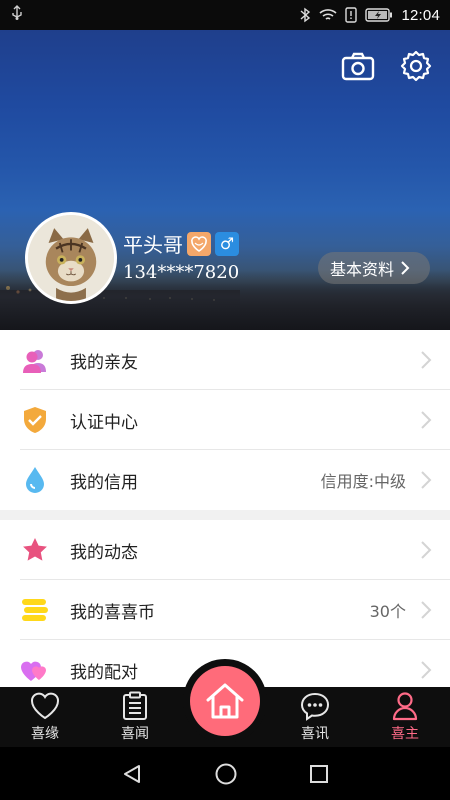  Describe the element at coordinates (104, 362) in the screenshot. I see `menu-item-label: 我的亲友` at that location.